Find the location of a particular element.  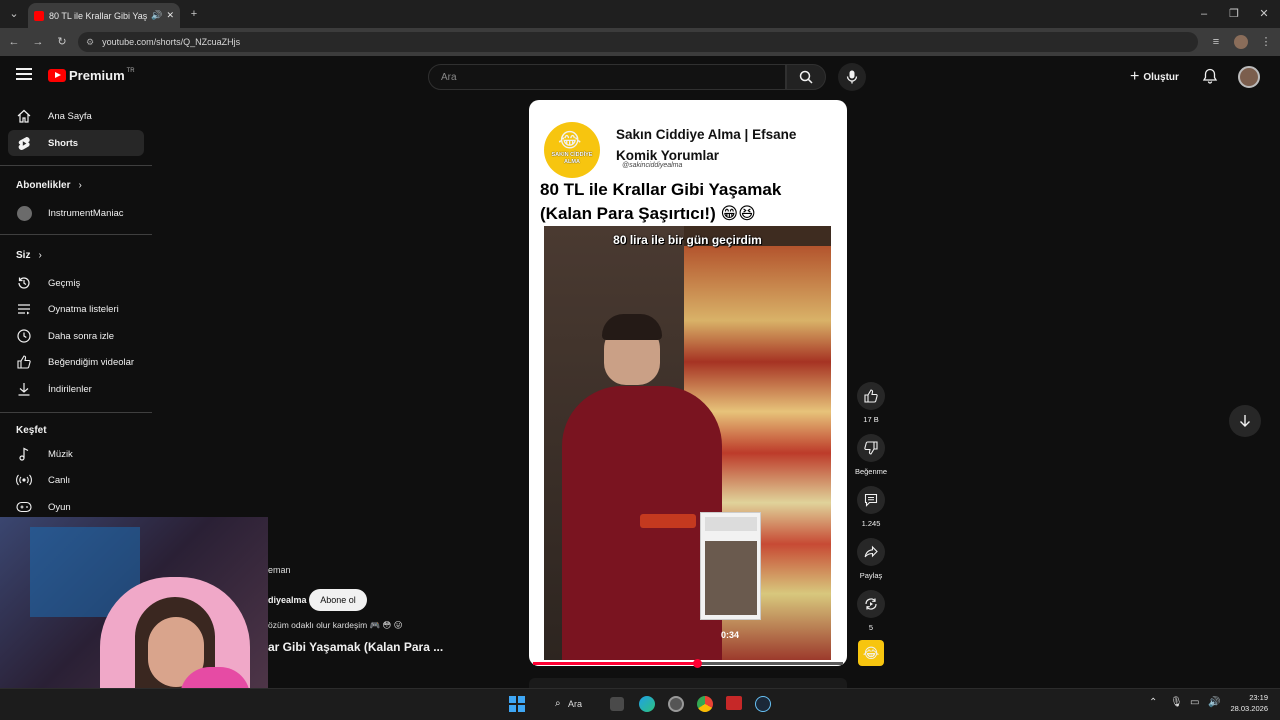

mic-icon is located at coordinates (852, 77).